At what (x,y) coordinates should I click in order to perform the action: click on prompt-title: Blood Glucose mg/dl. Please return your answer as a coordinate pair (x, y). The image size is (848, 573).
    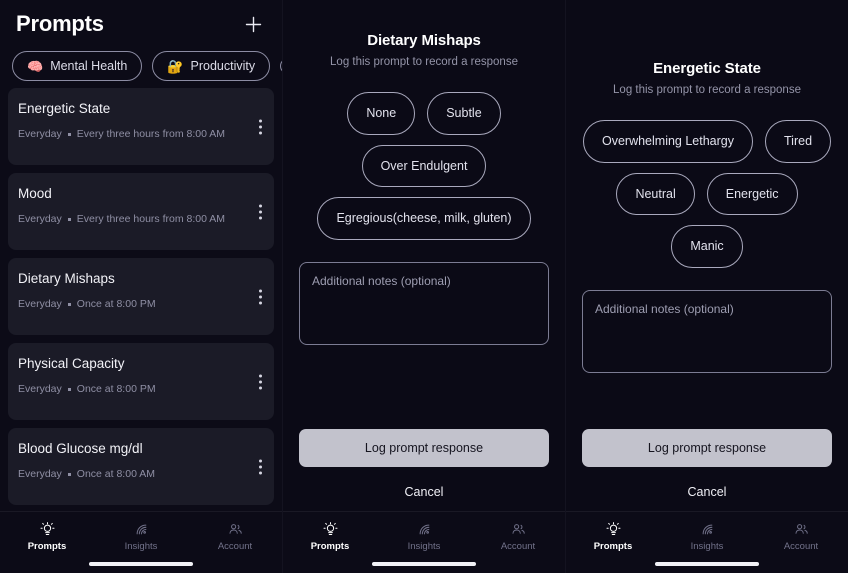
    Looking at the image, I should click on (80, 448).